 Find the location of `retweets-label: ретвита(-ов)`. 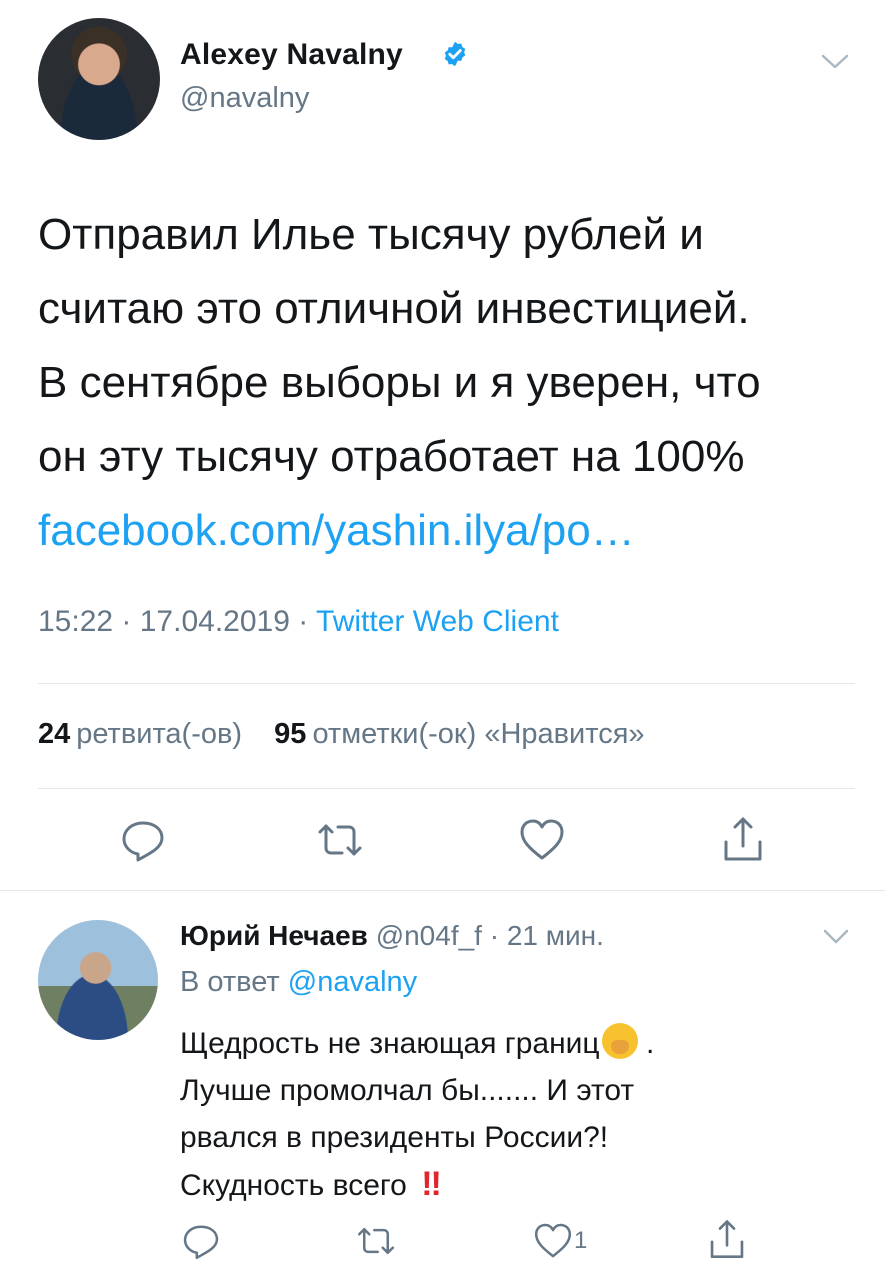

retweets-label: ретвита(-ов) is located at coordinates (159, 734).